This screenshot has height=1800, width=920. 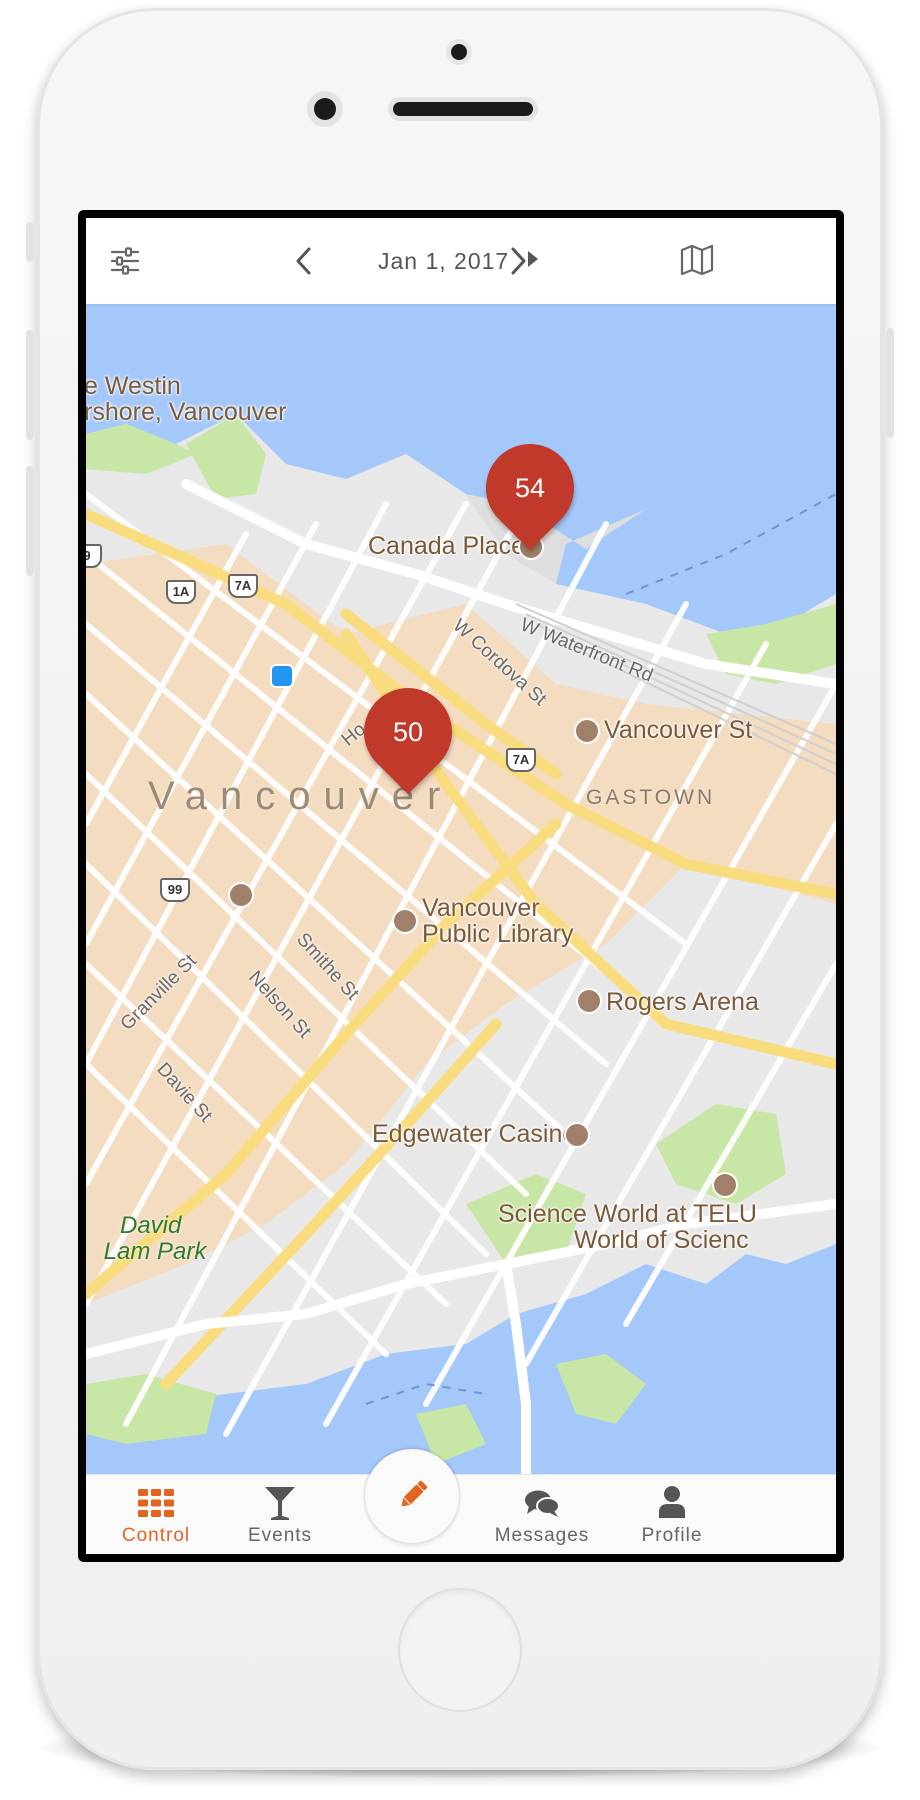 What do you see at coordinates (408, 732) in the screenshot?
I see `event-cluster-count: 50` at bounding box center [408, 732].